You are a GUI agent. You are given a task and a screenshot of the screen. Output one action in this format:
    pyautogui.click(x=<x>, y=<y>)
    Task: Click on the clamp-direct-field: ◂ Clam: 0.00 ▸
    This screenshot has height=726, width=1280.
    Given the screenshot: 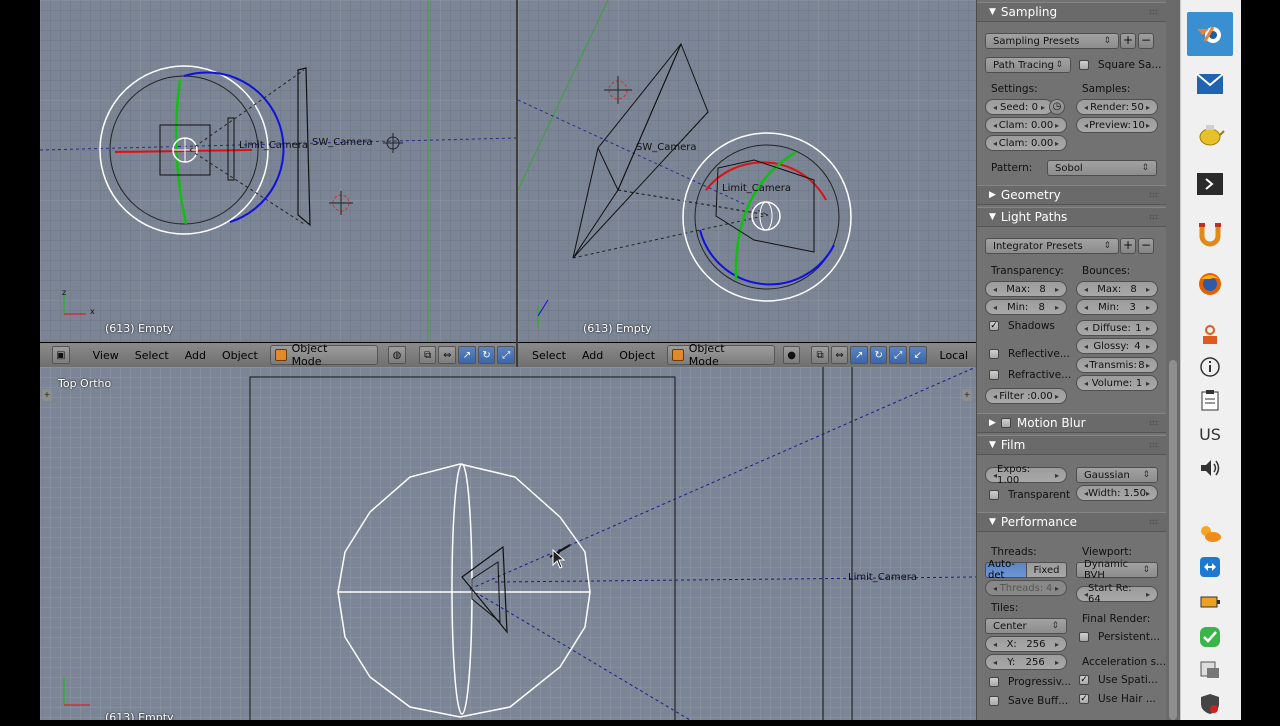 What is the action you would take?
    pyautogui.click(x=1026, y=125)
    